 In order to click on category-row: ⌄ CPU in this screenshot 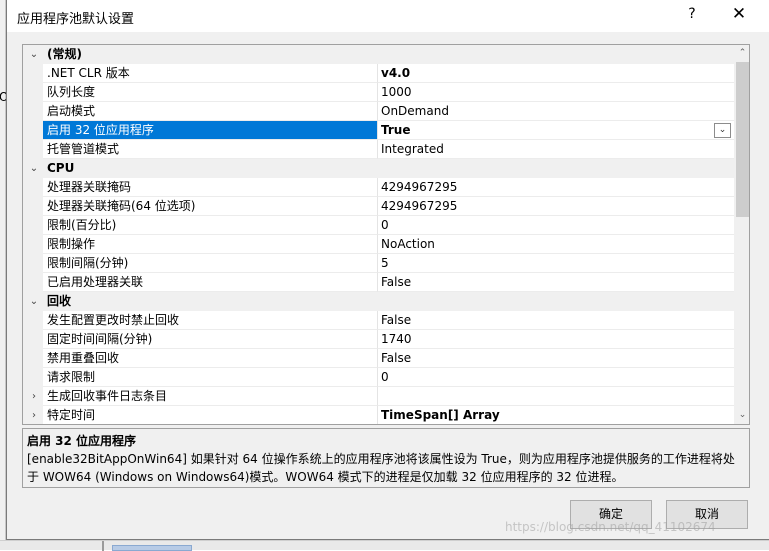, I will do `click(378, 168)`.